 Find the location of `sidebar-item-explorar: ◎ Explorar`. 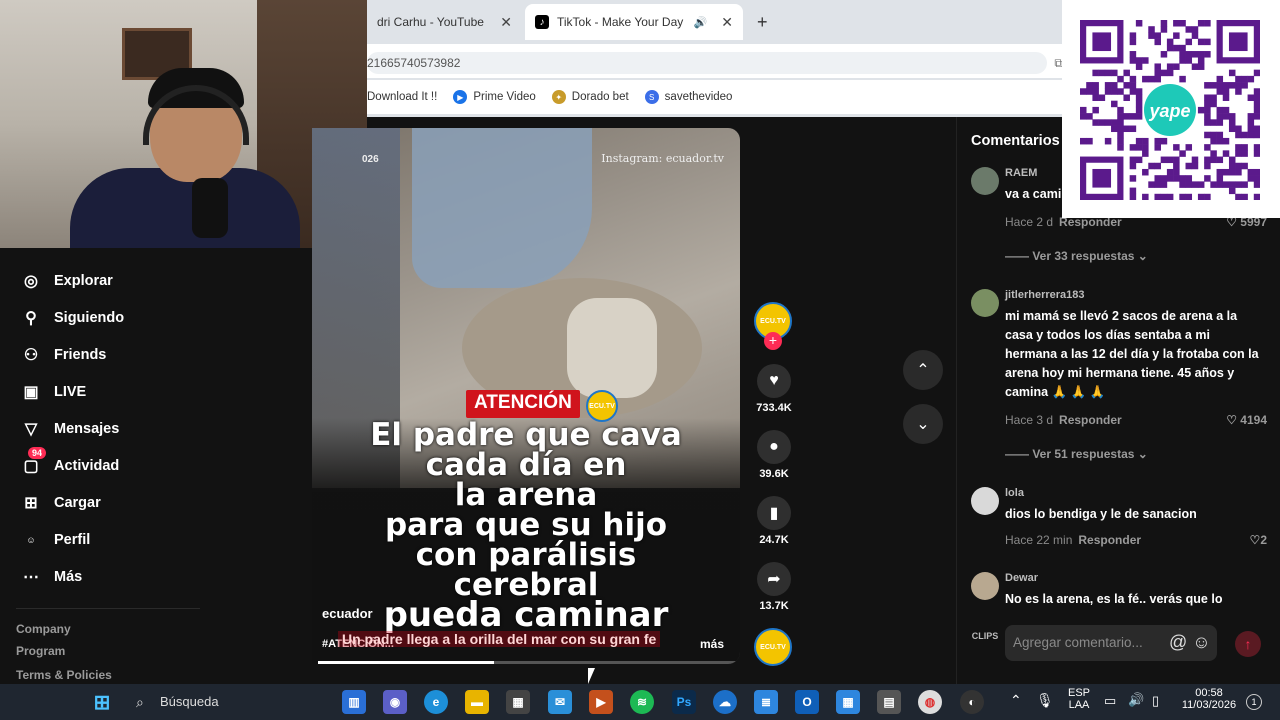

sidebar-item-explorar: ◎ Explorar is located at coordinates (66, 281).